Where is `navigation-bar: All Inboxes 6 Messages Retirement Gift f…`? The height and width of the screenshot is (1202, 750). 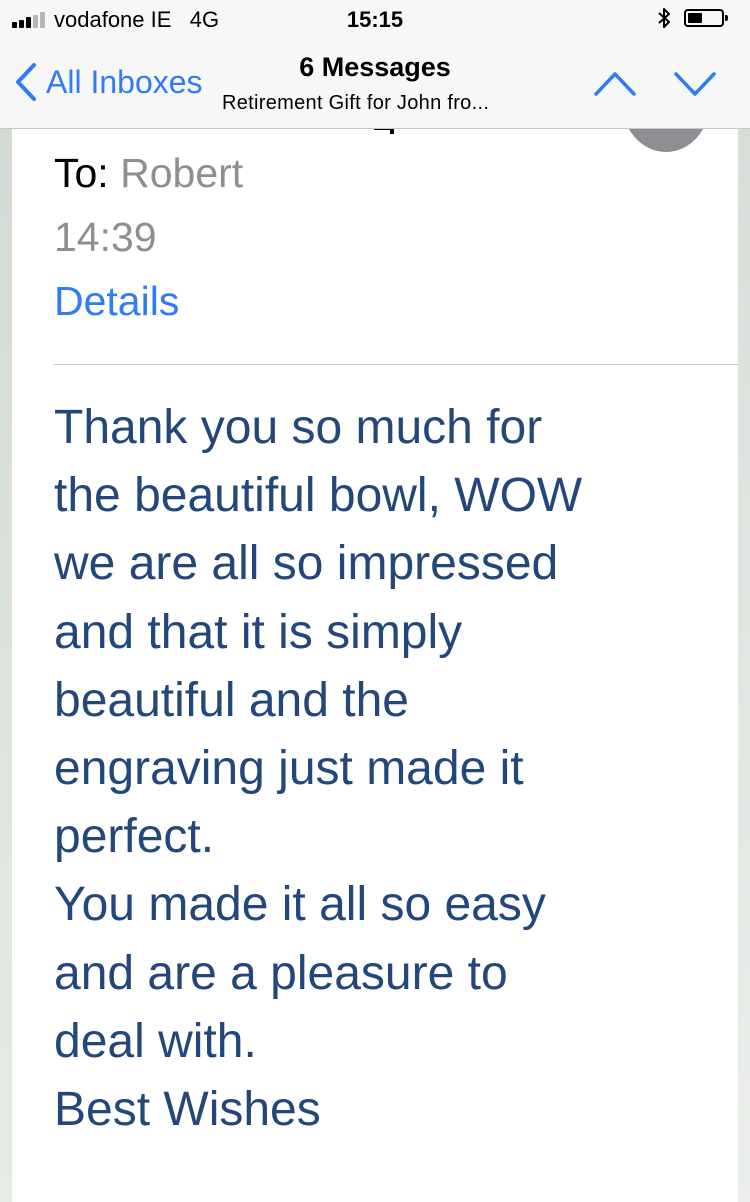
navigation-bar: All Inboxes 6 Messages Retirement Gift f… is located at coordinates (375, 84).